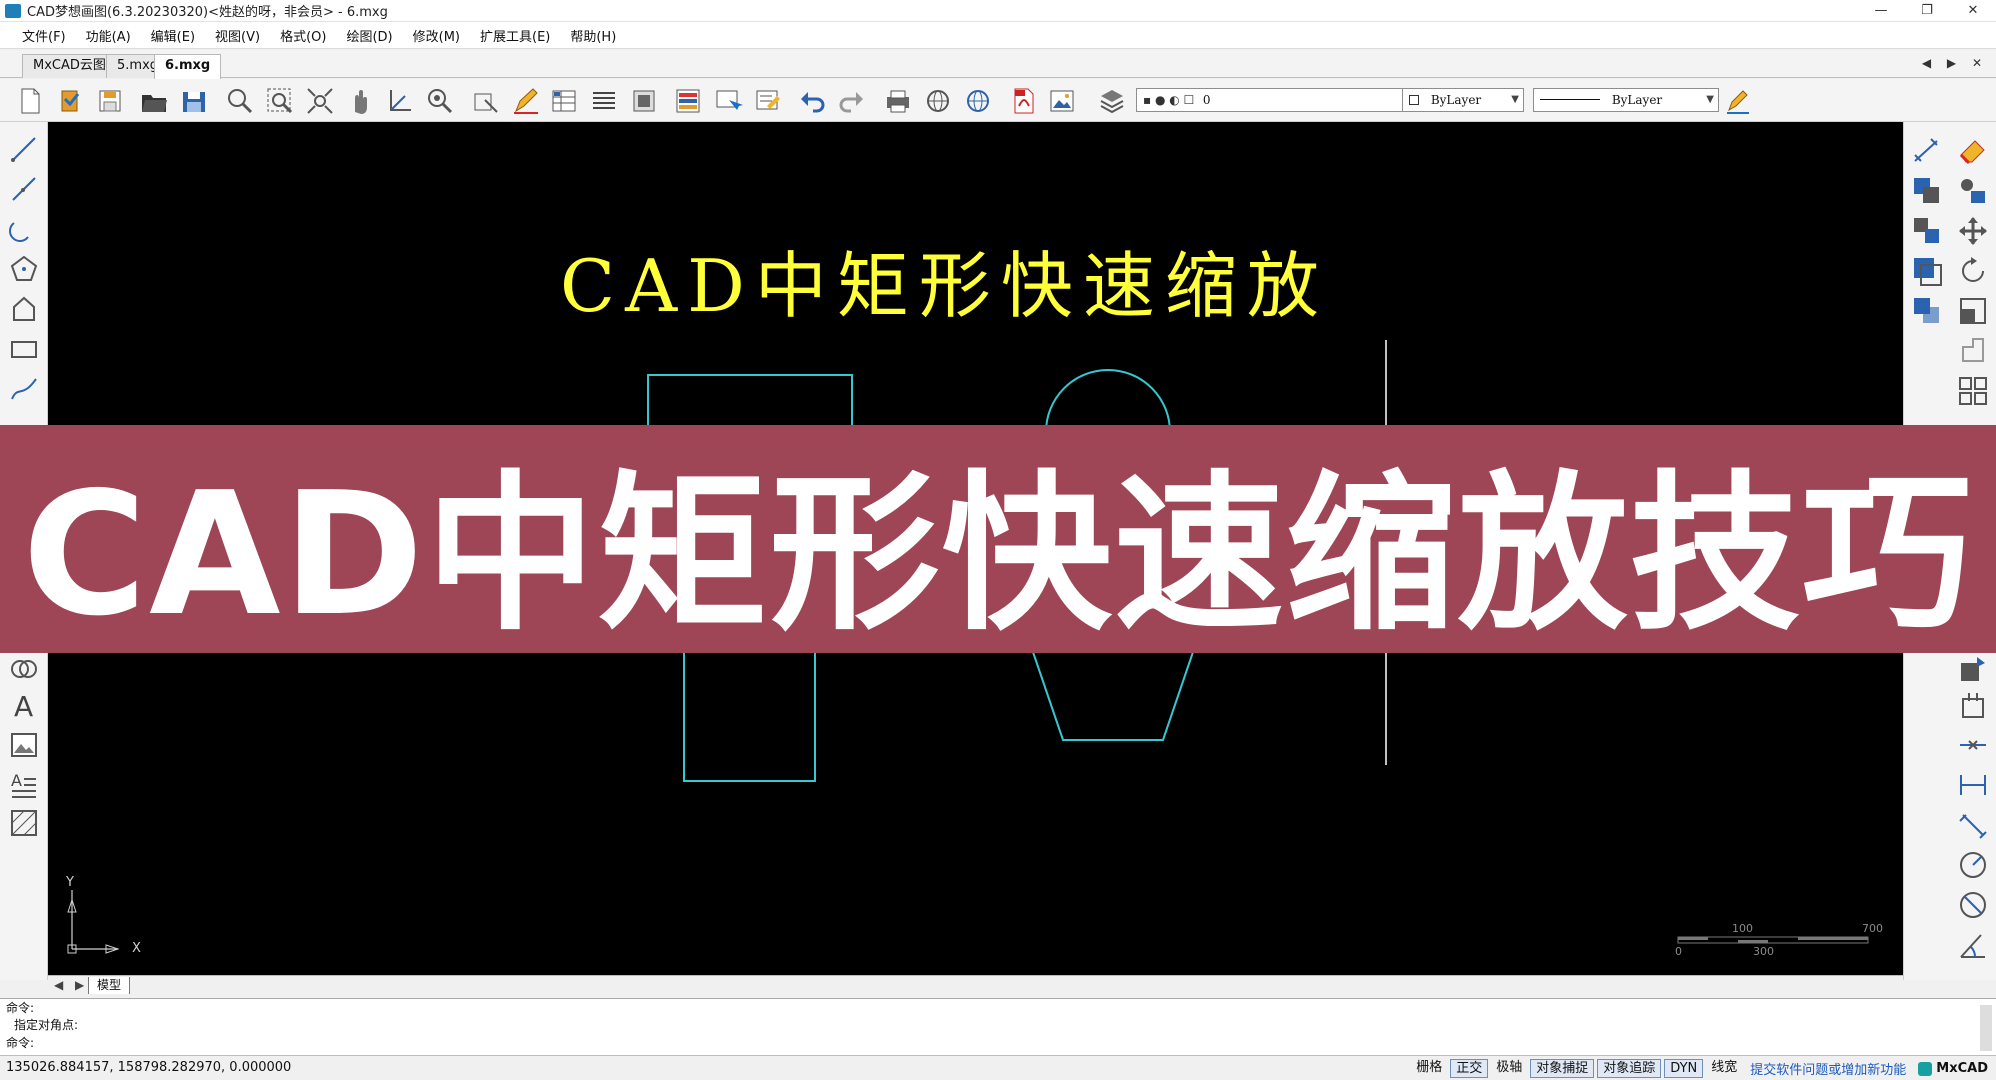 The image size is (1996, 1080). I want to click on new-file-icon, so click(30, 101).